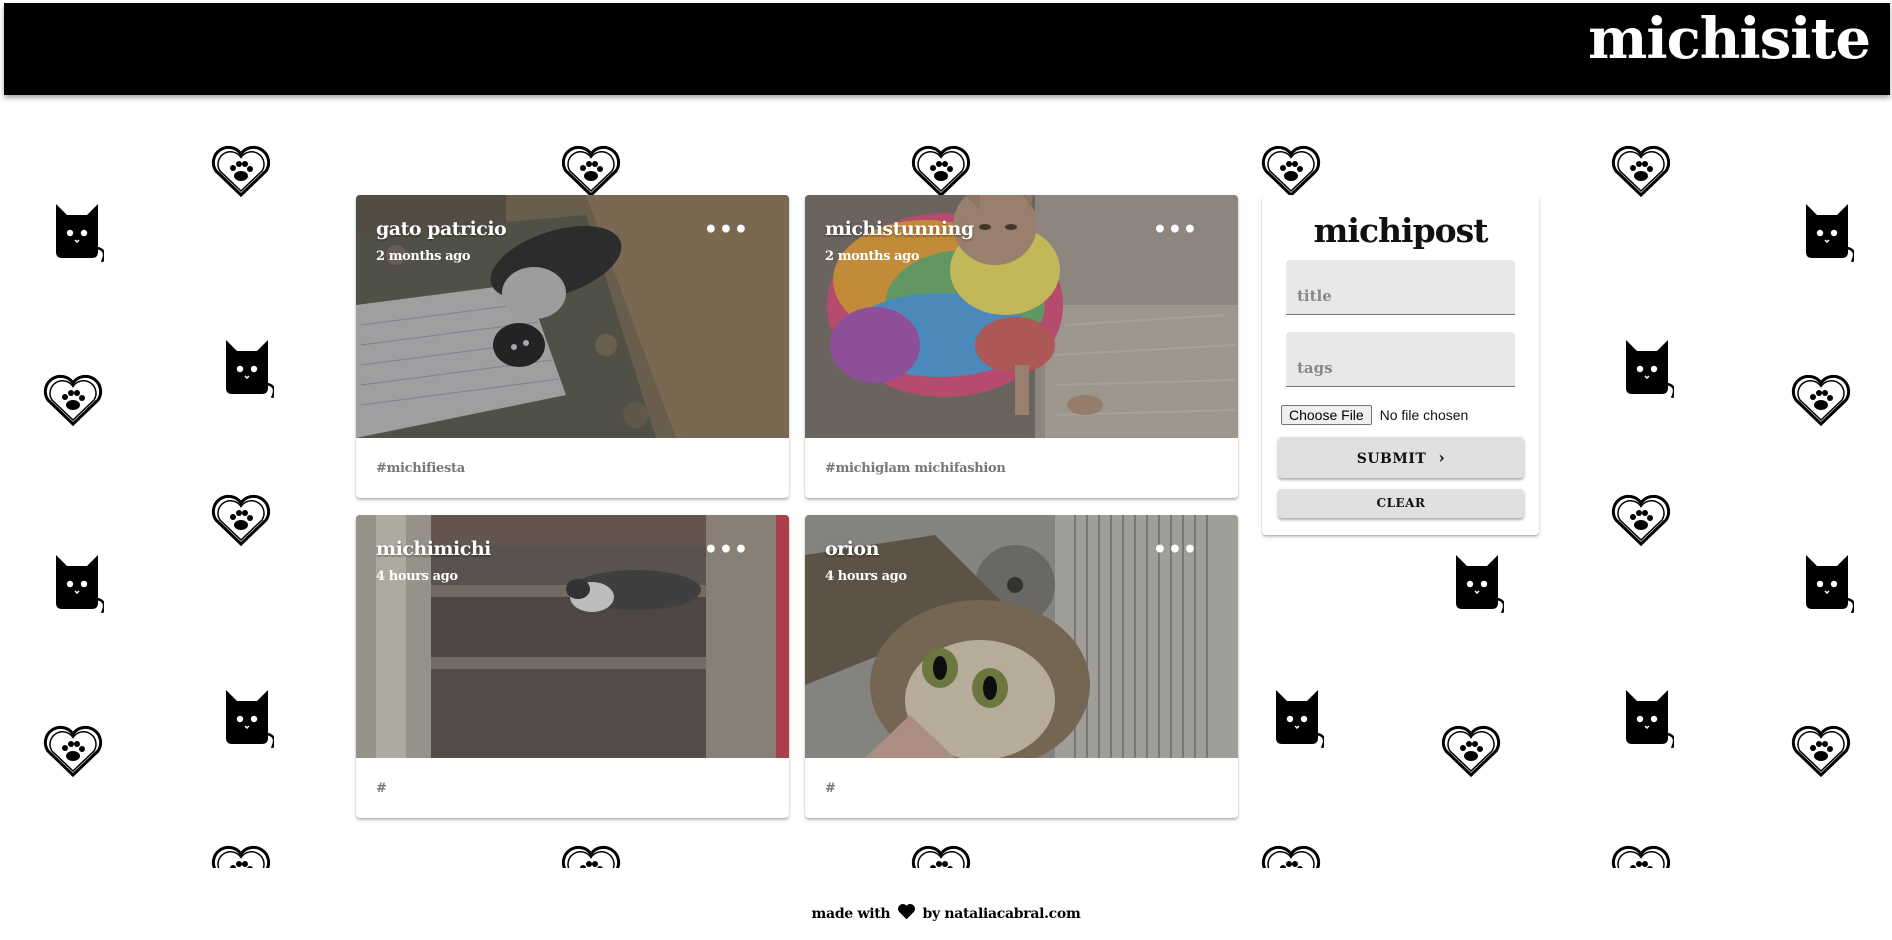  I want to click on tags-input, so click(1400, 359).